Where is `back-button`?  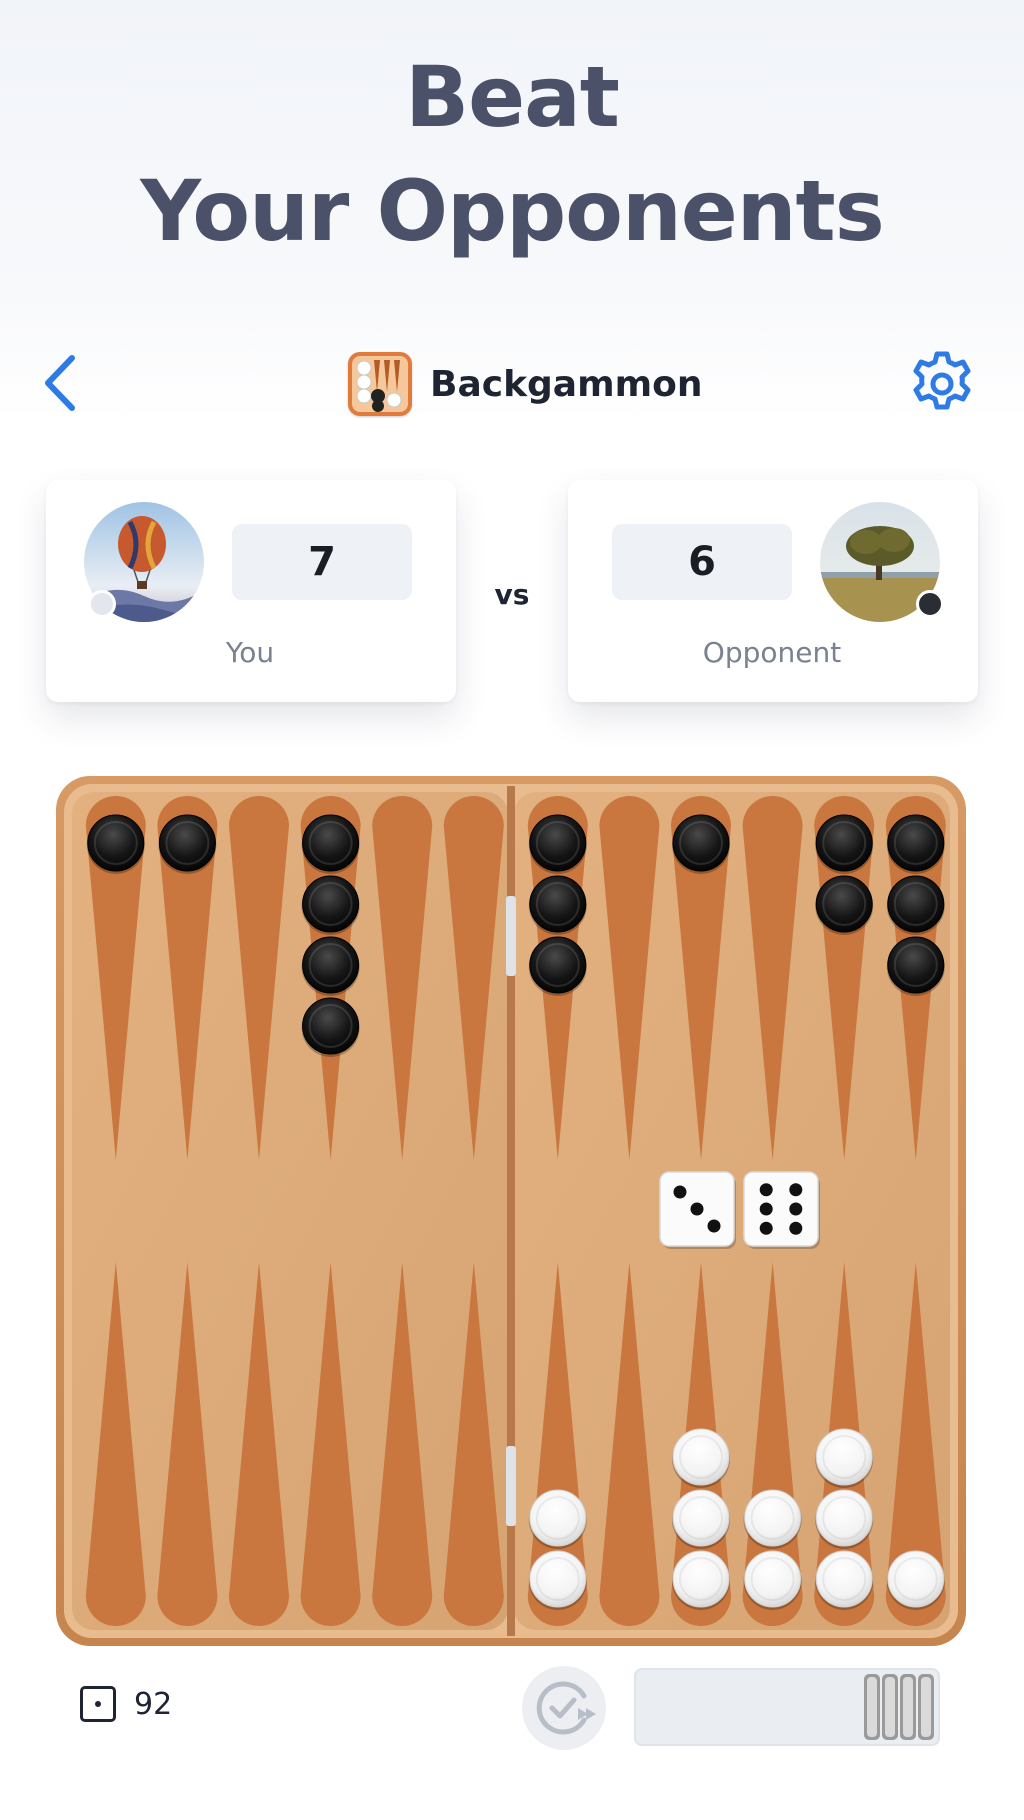 back-button is located at coordinates (63, 383).